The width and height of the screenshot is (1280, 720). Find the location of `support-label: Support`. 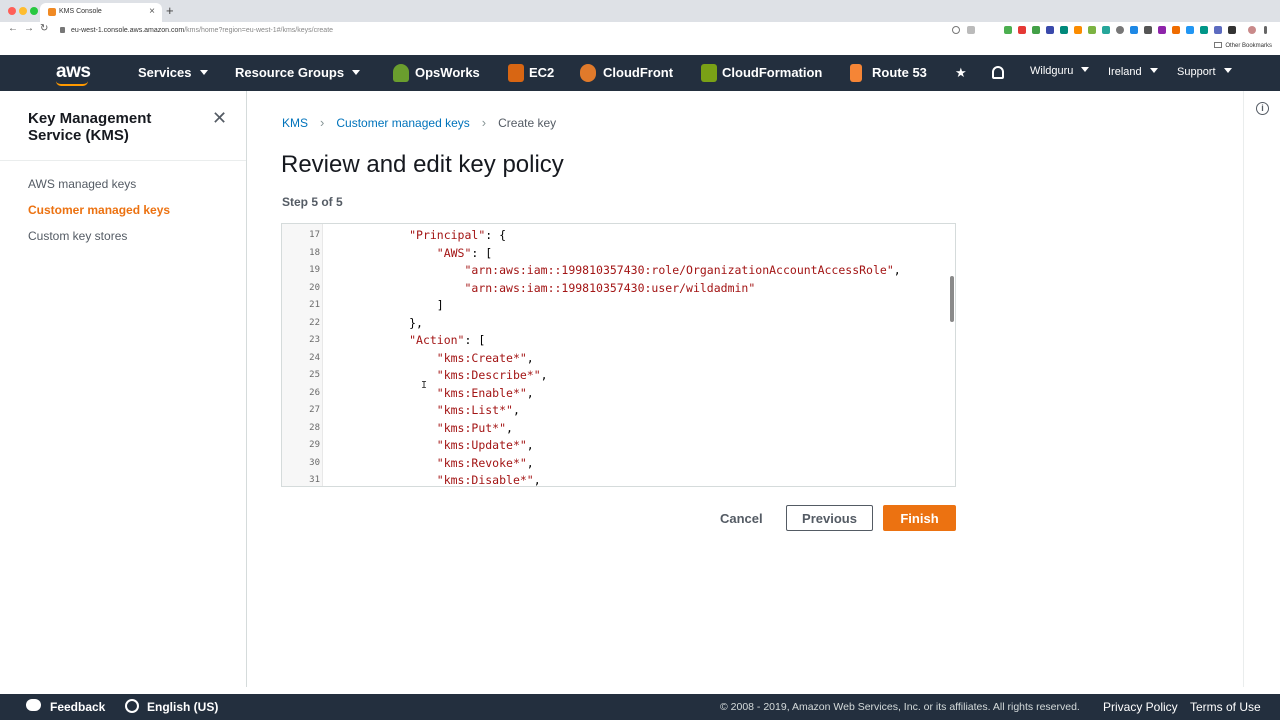

support-label: Support is located at coordinates (1196, 72).